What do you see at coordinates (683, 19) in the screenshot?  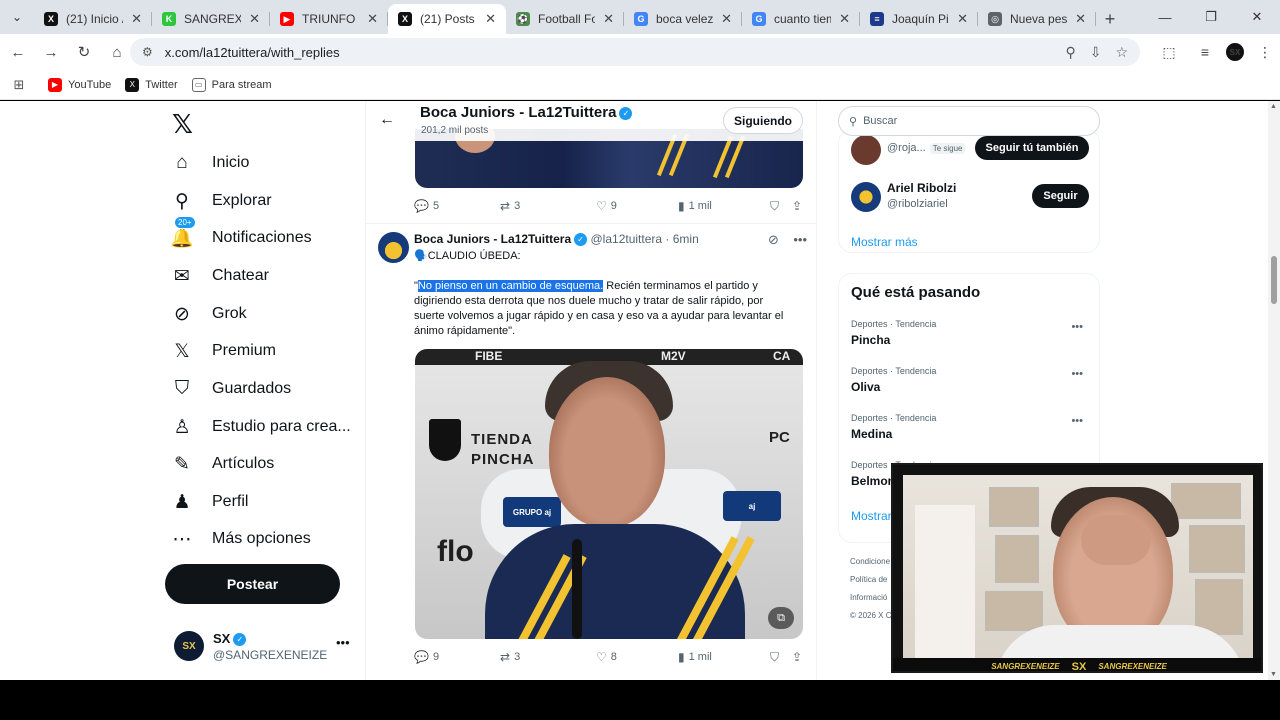 I see `browser-tab: Gboca velez - ✕` at bounding box center [683, 19].